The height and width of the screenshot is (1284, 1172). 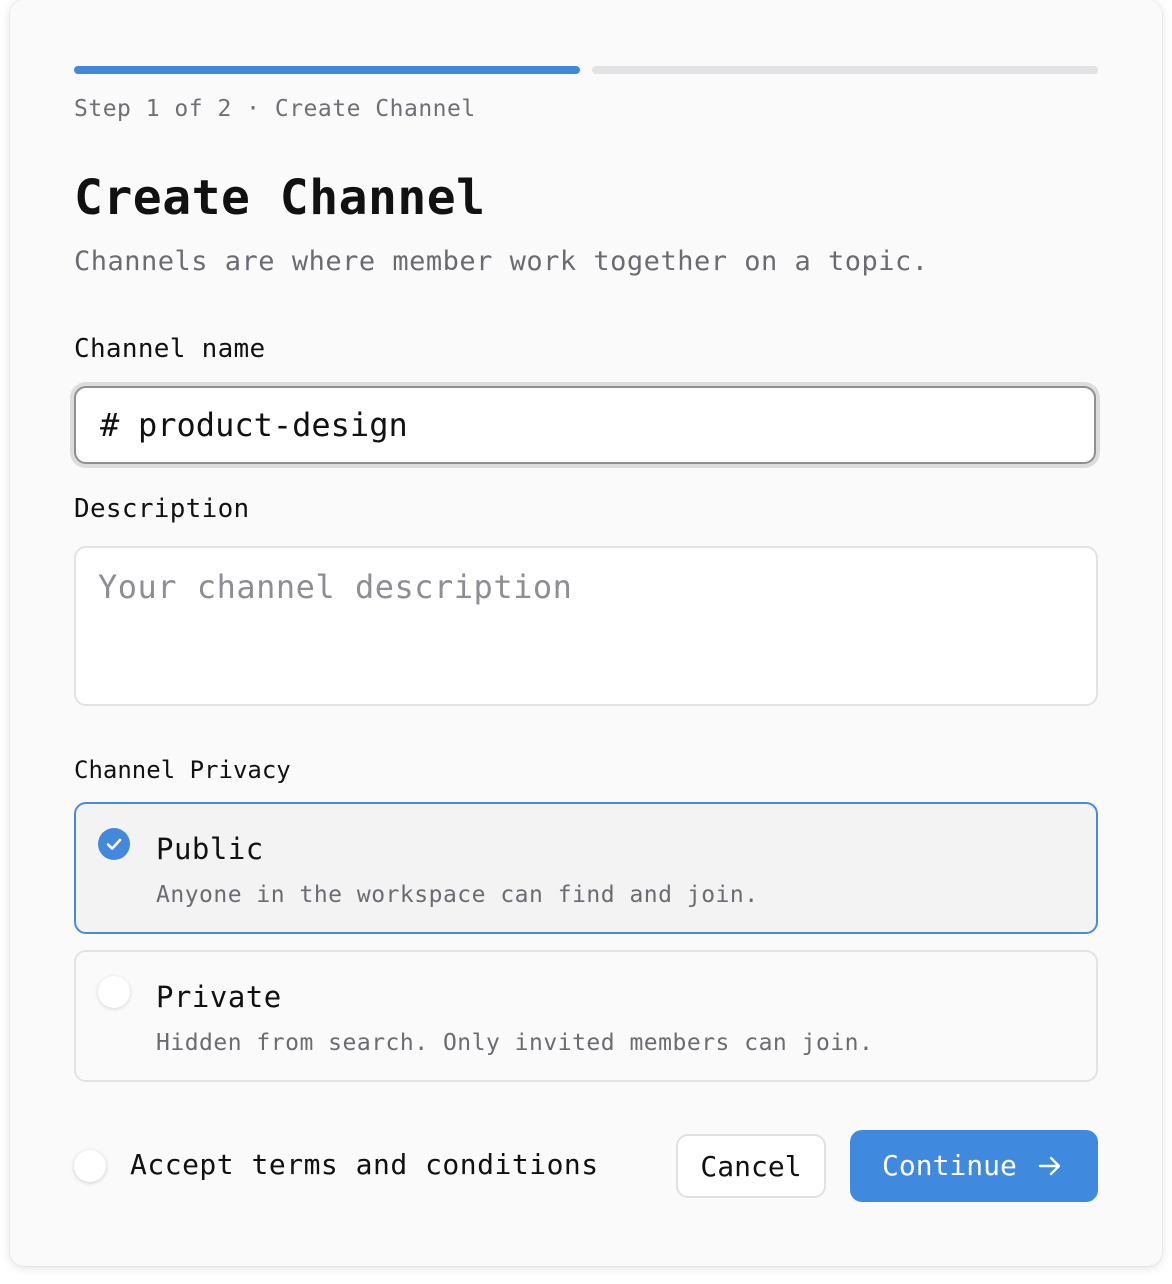 What do you see at coordinates (585, 425) in the screenshot?
I see `channel-name-input: # product-design` at bounding box center [585, 425].